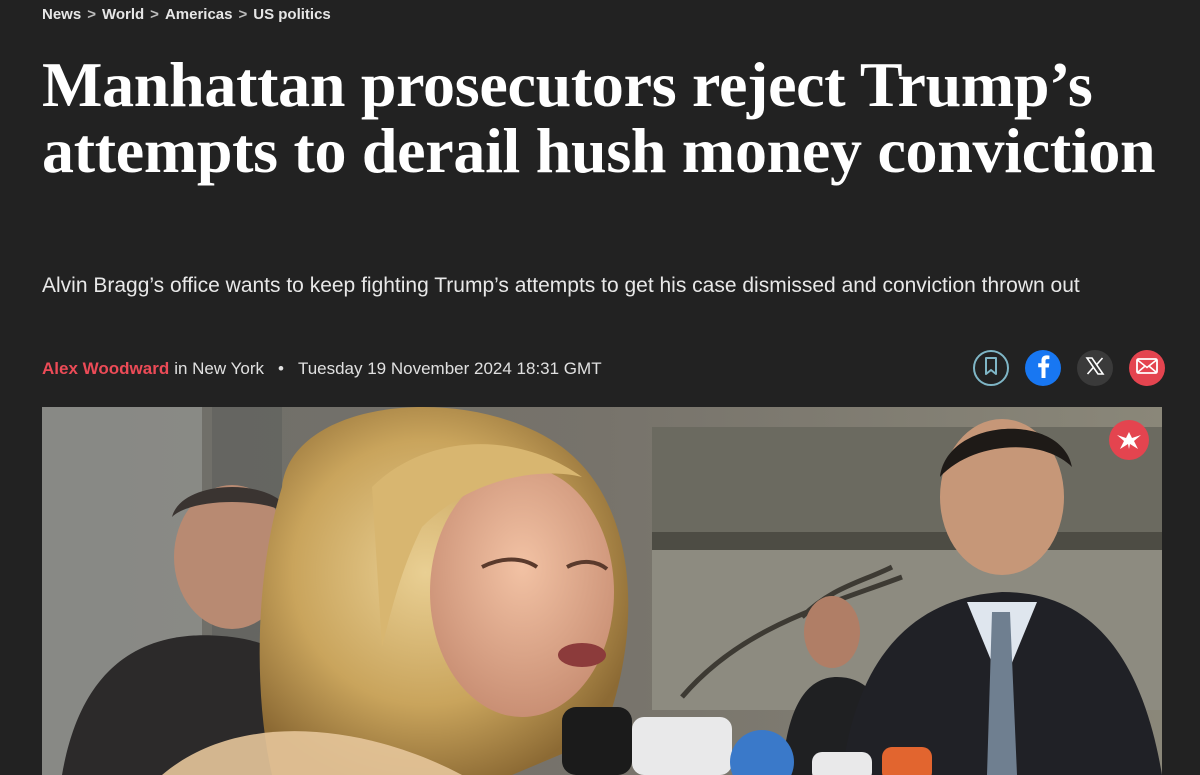 The width and height of the screenshot is (1200, 775). I want to click on x-share-button, so click(1095, 368).